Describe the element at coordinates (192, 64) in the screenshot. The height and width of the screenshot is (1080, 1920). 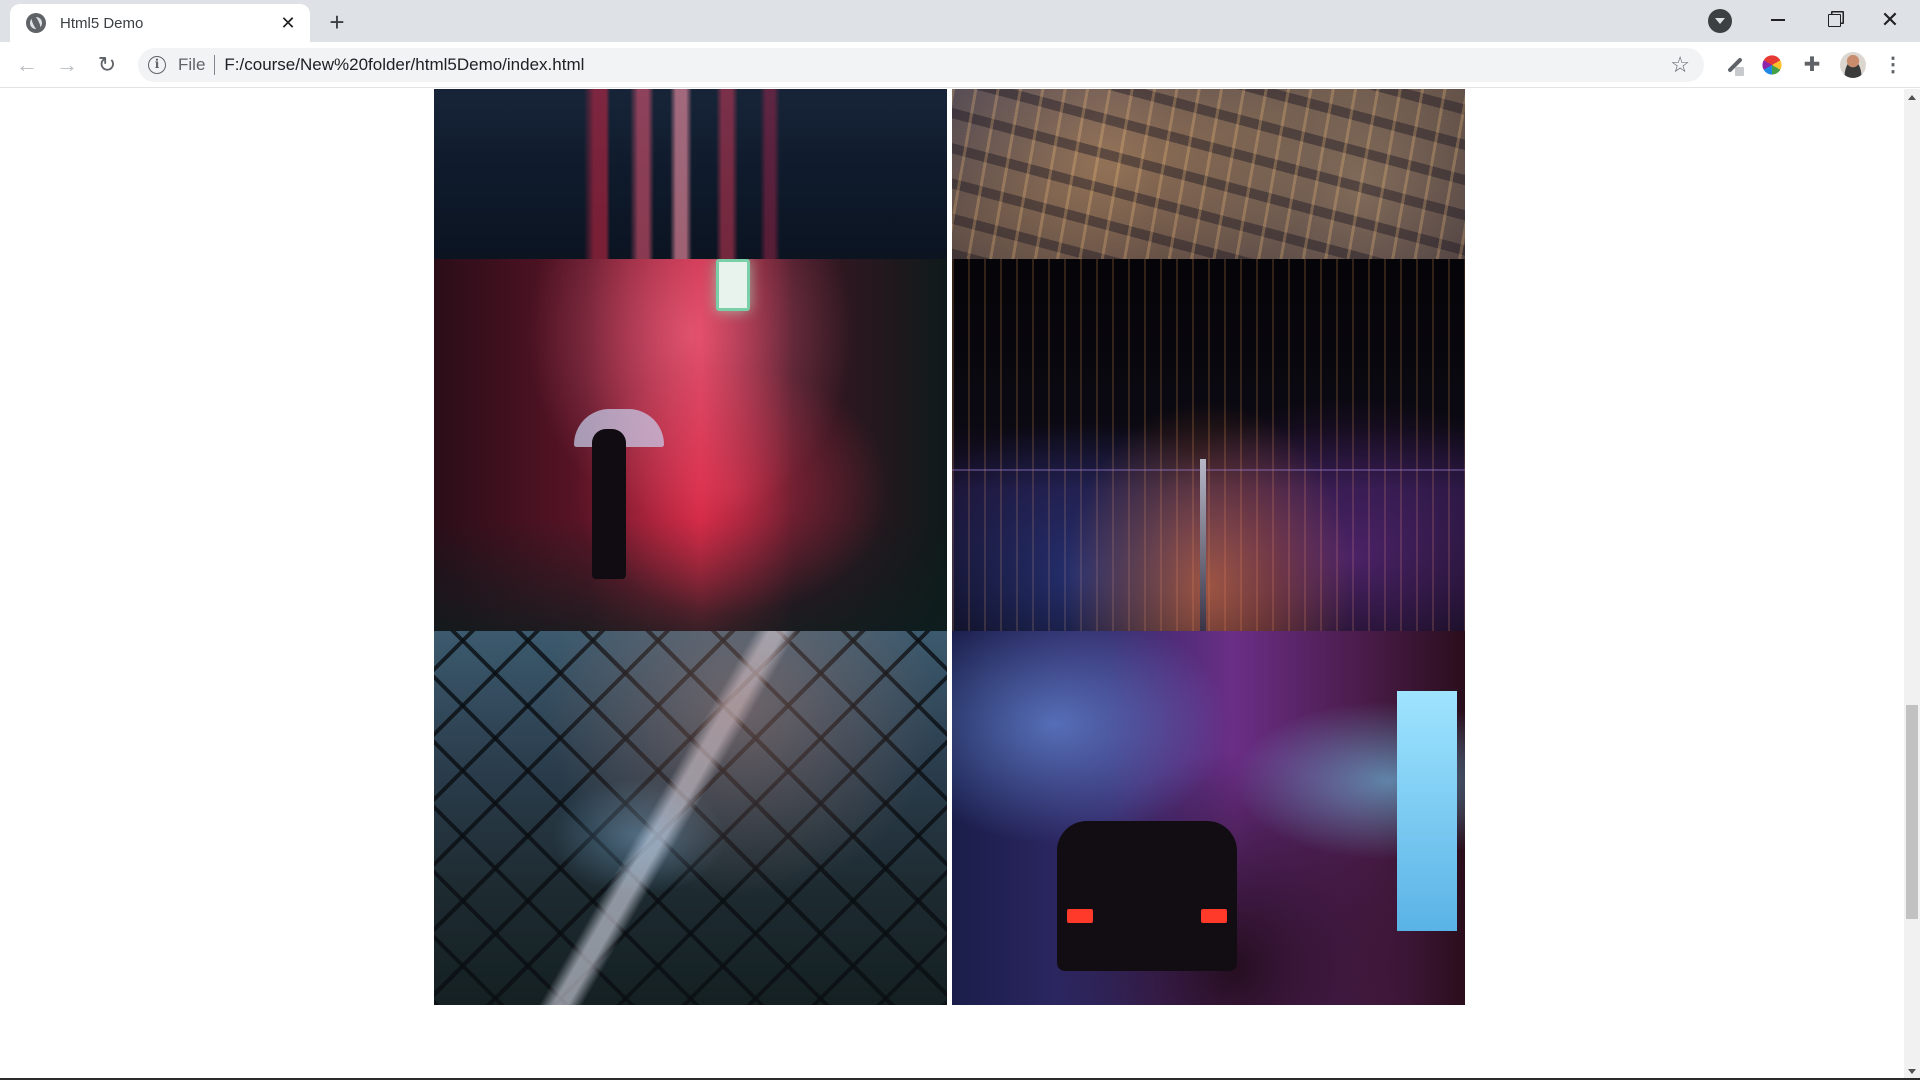
I see `scheme-label: File` at that location.